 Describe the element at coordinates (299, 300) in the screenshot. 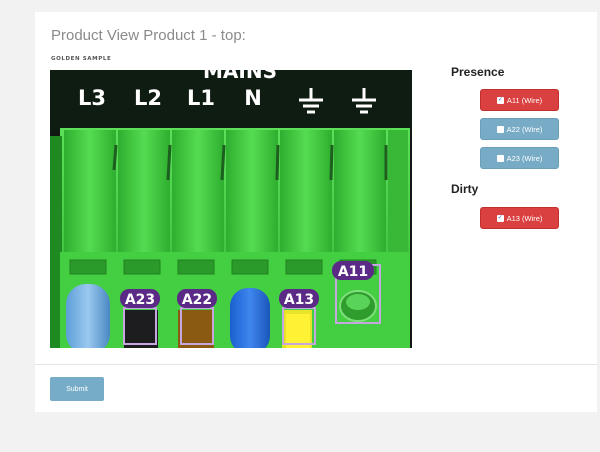

I see `region-label-a13: A13` at that location.